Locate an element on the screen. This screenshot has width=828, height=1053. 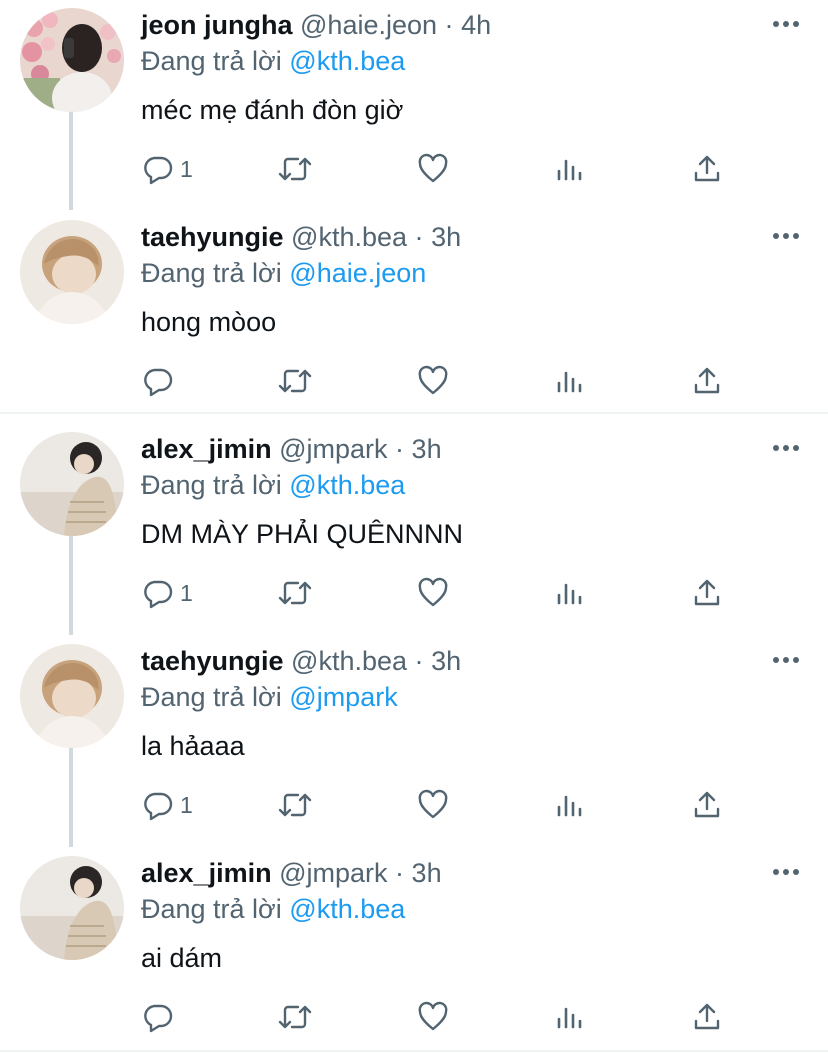
conversation-divider is located at coordinates (414, 413).